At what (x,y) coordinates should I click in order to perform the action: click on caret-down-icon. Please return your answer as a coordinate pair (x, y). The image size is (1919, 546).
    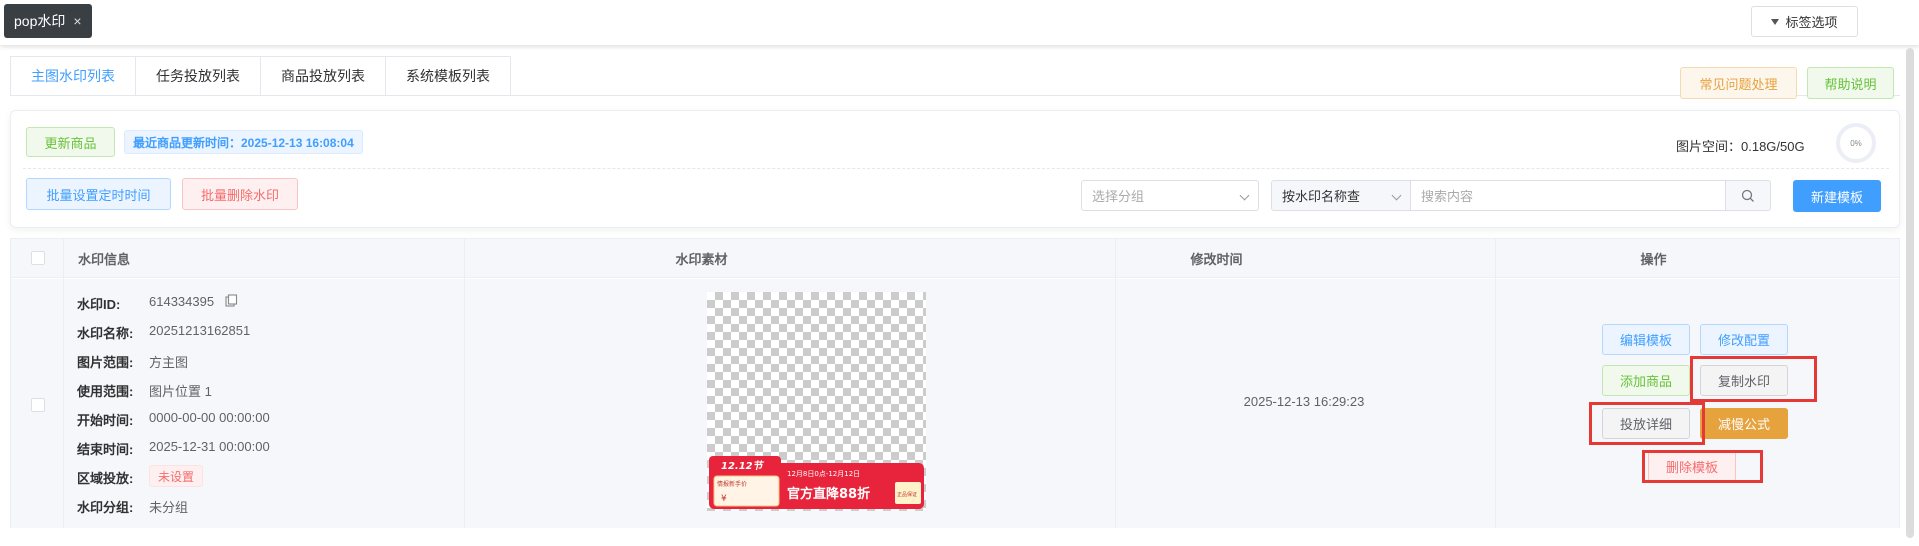
    Looking at the image, I should click on (1775, 21).